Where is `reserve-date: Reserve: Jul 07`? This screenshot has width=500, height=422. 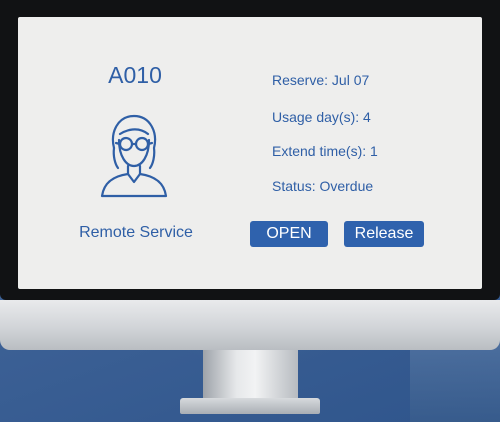 reserve-date: Reserve: Jul 07 is located at coordinates (321, 80).